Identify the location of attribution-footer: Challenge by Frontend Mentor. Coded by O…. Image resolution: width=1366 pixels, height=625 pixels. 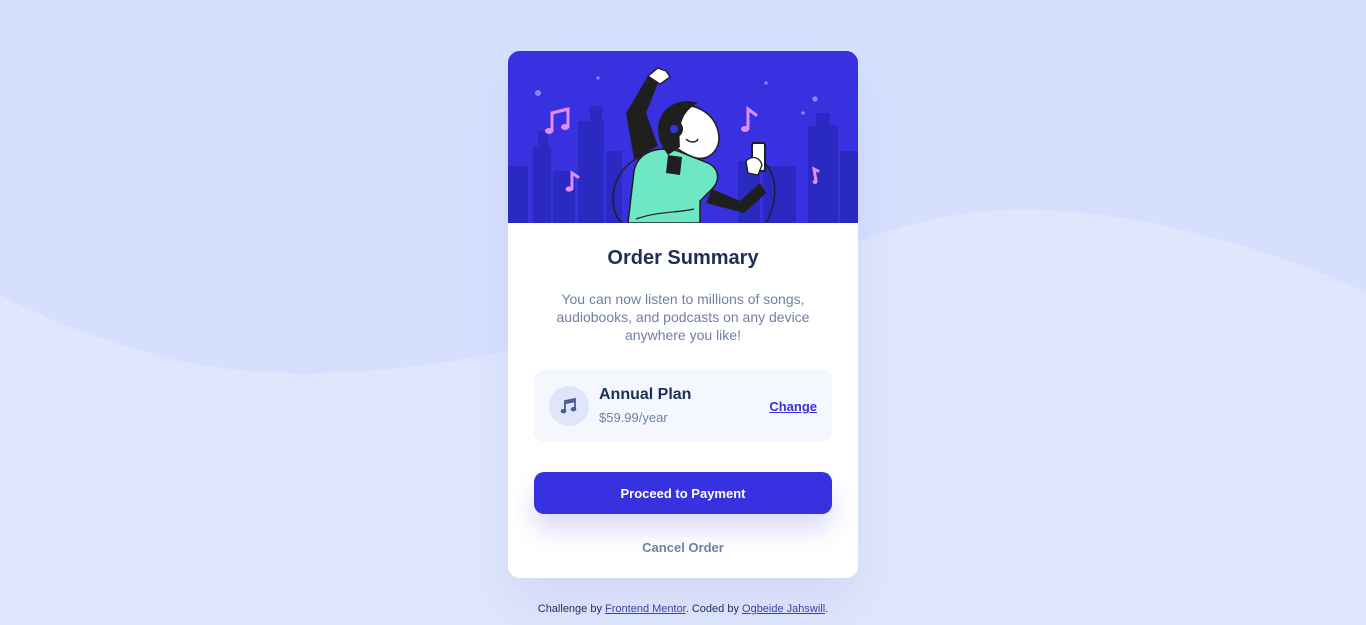
(683, 609).